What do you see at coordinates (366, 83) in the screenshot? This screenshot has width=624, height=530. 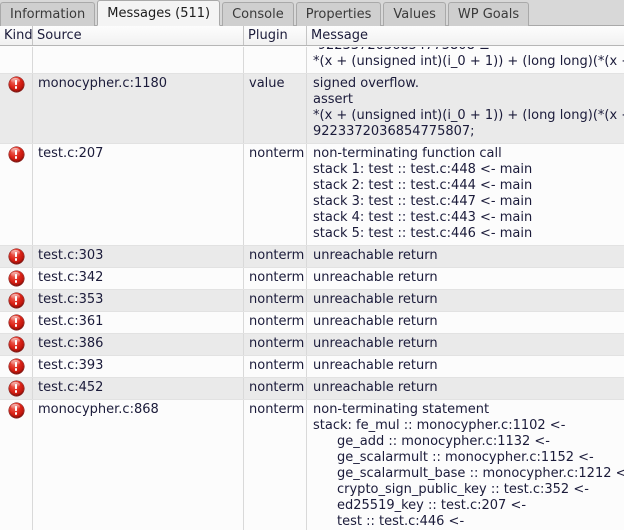 I see `message-line: signed overflow.` at bounding box center [366, 83].